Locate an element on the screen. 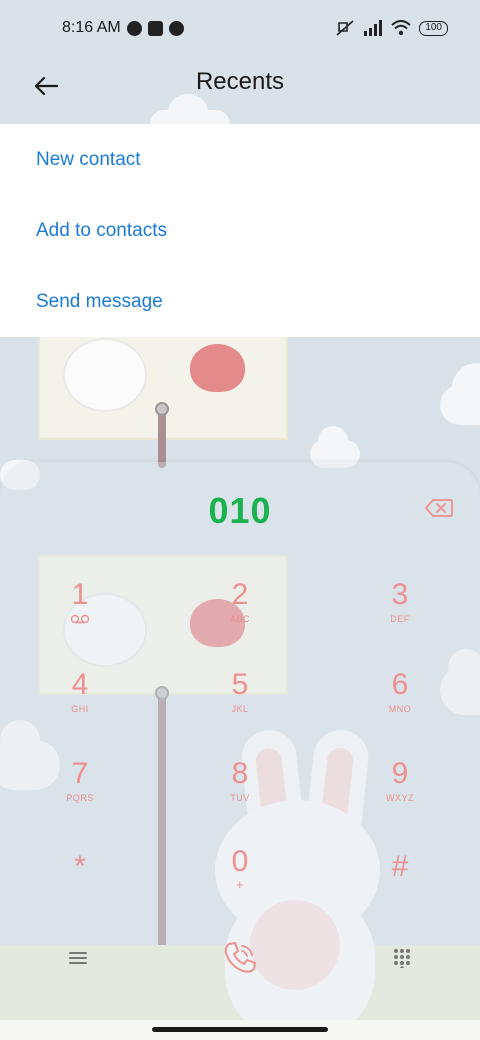  key-7: 7 PQRS is located at coordinates (80, 797).